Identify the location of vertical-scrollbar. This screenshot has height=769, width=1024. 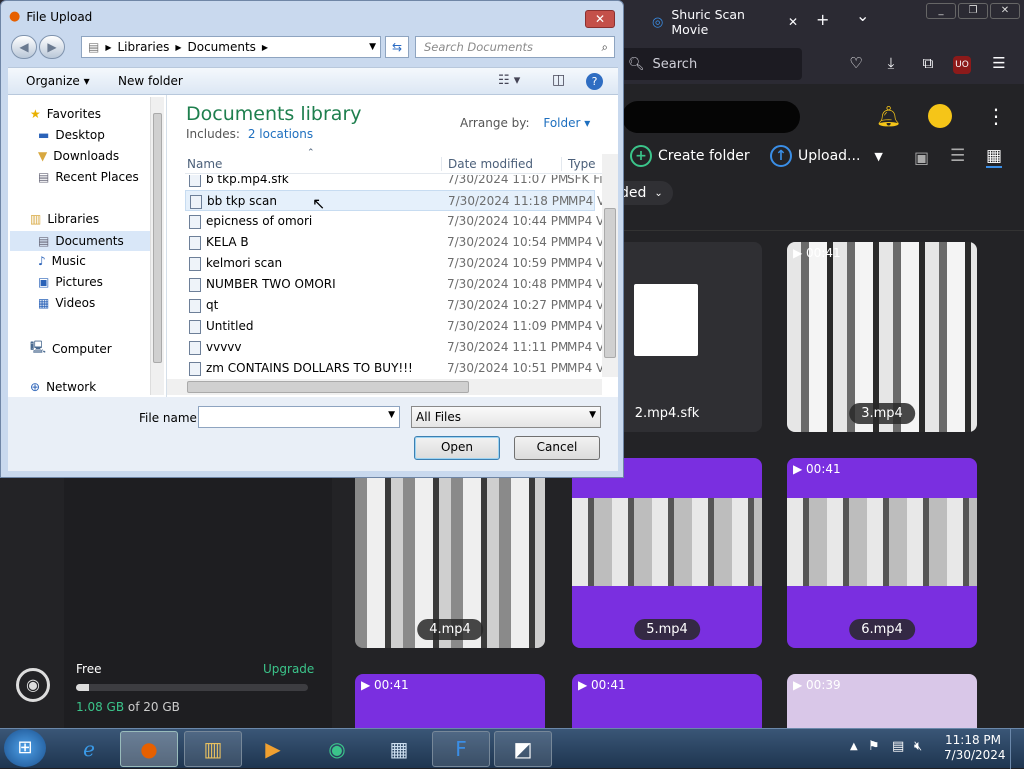
(610, 265).